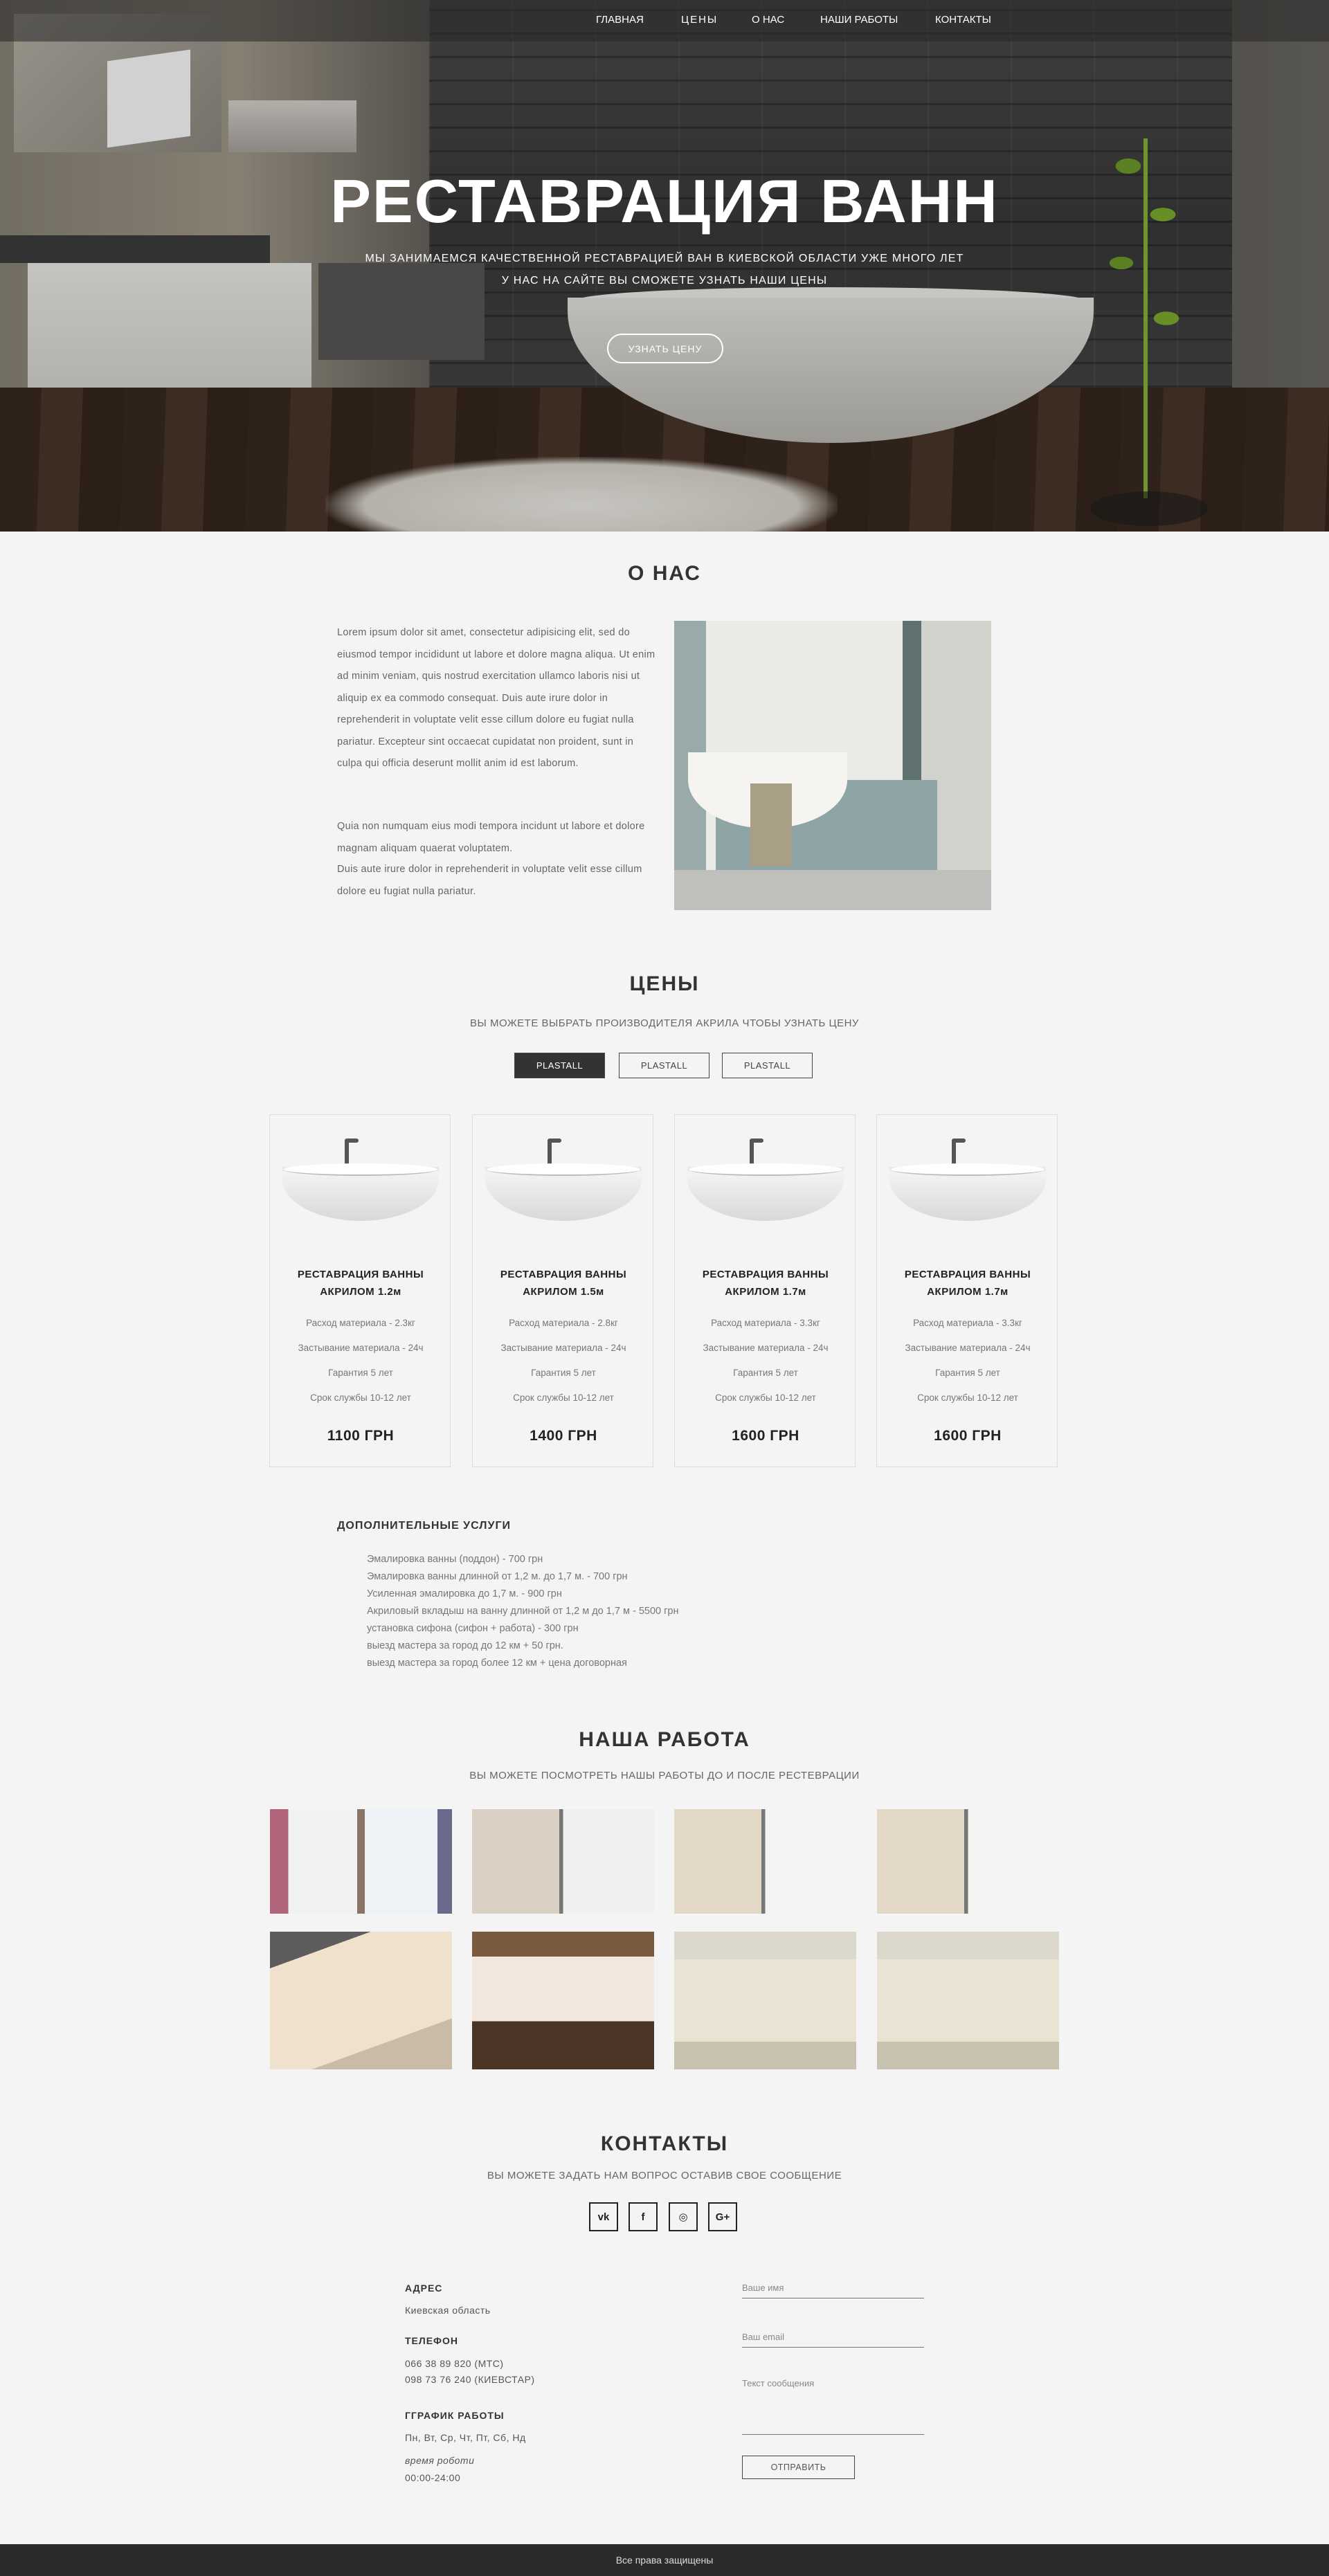 Image resolution: width=1329 pixels, height=2576 pixels. I want to click on work-days: Пн, Вт, Ср, Чт, Пт, Сб, Нд, so click(465, 2437).